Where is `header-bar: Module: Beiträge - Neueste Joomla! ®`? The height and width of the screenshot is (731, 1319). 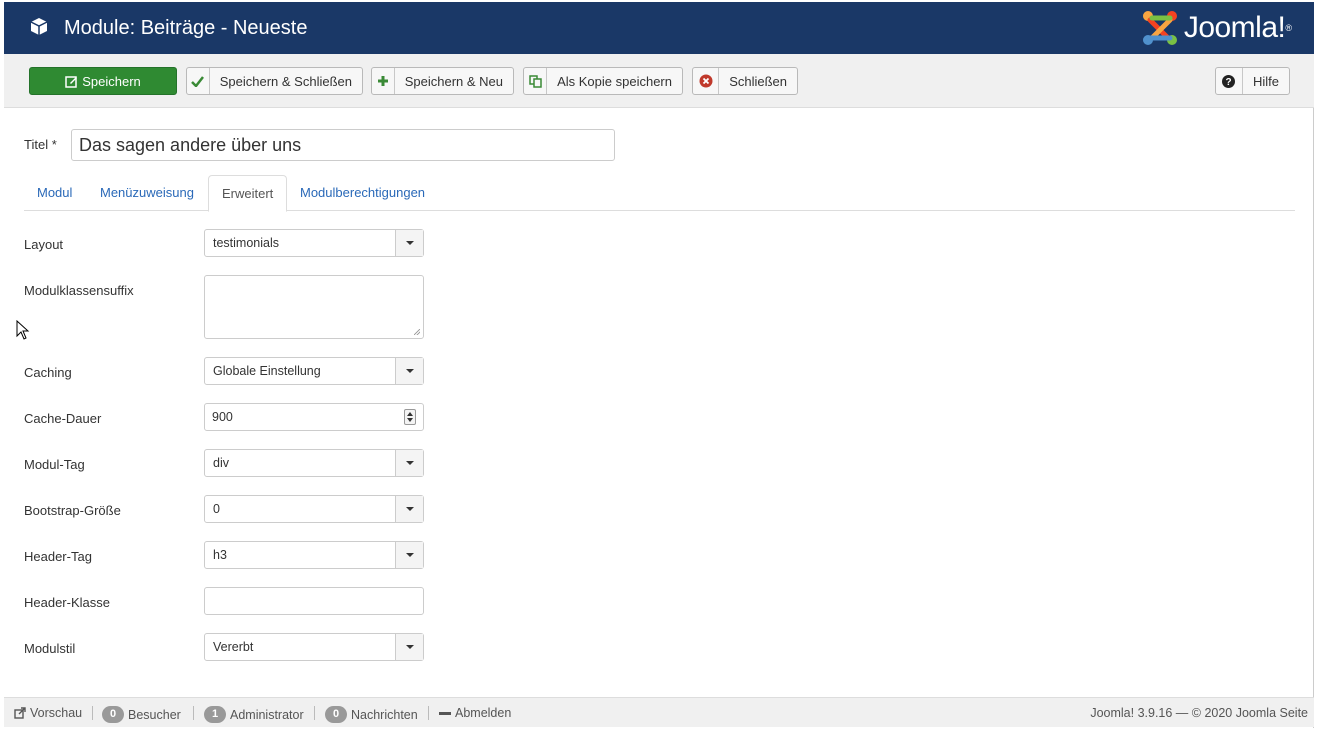 header-bar: Module: Beiträge - Neueste Joomla! ® is located at coordinates (659, 28).